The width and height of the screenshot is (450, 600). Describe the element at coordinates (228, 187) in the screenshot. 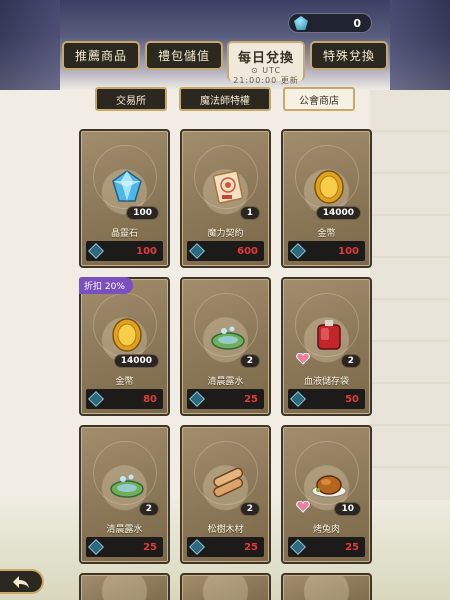

I see `scroll-icon` at that location.